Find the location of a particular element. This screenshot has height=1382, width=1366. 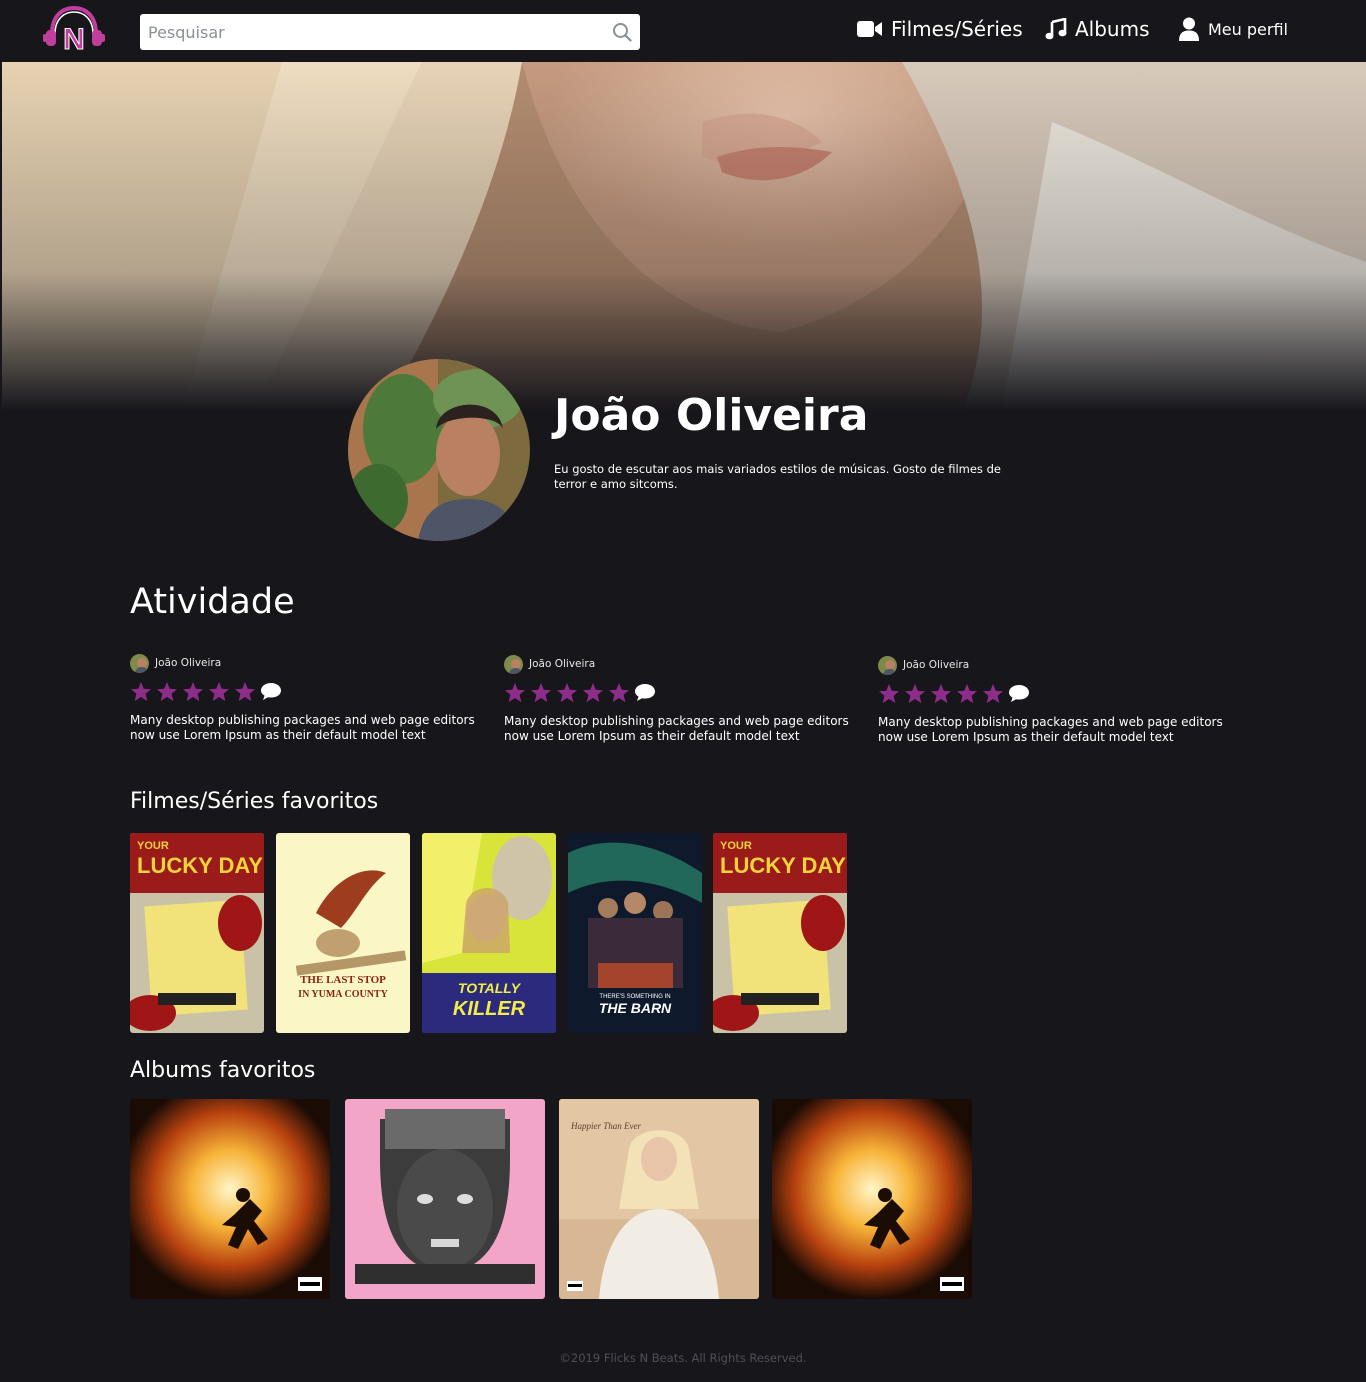

favorite-films-title: Filmes/Séries favoritos is located at coordinates (254, 801).